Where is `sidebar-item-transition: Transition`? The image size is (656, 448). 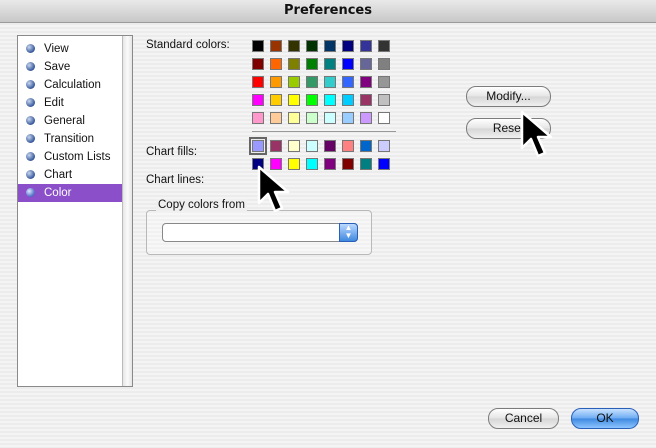
sidebar-item-transition: Transition is located at coordinates (70, 139).